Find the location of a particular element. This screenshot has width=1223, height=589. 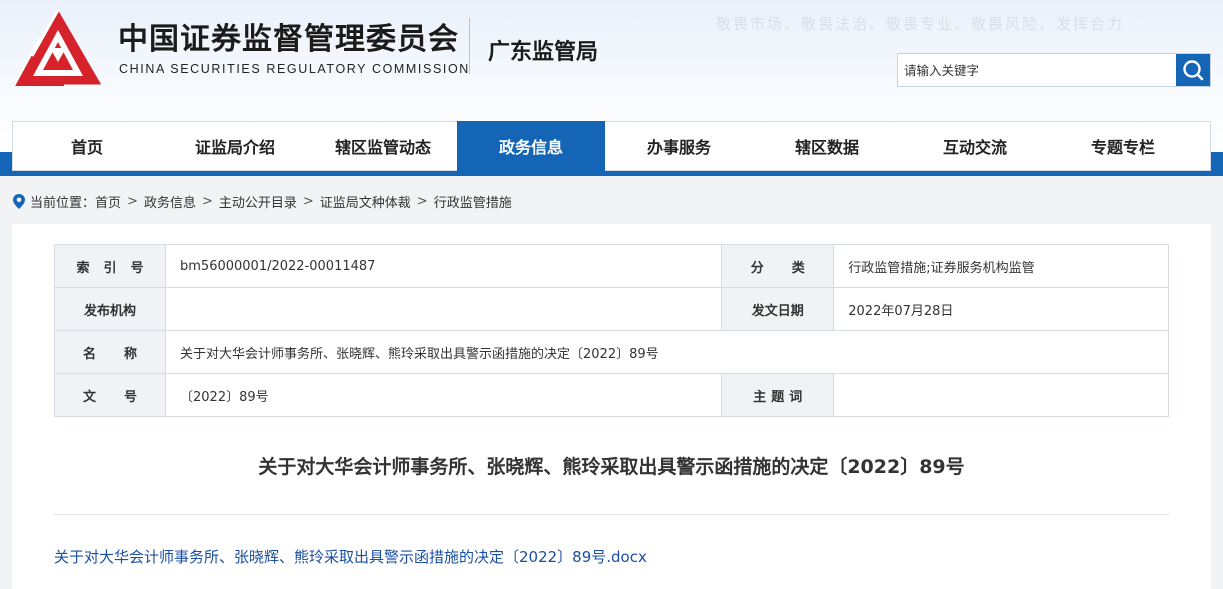

slogan: 敬畏市场、敬畏法治、敬畏专业、敬畏风险、发挥合力 is located at coordinates (920, 24).